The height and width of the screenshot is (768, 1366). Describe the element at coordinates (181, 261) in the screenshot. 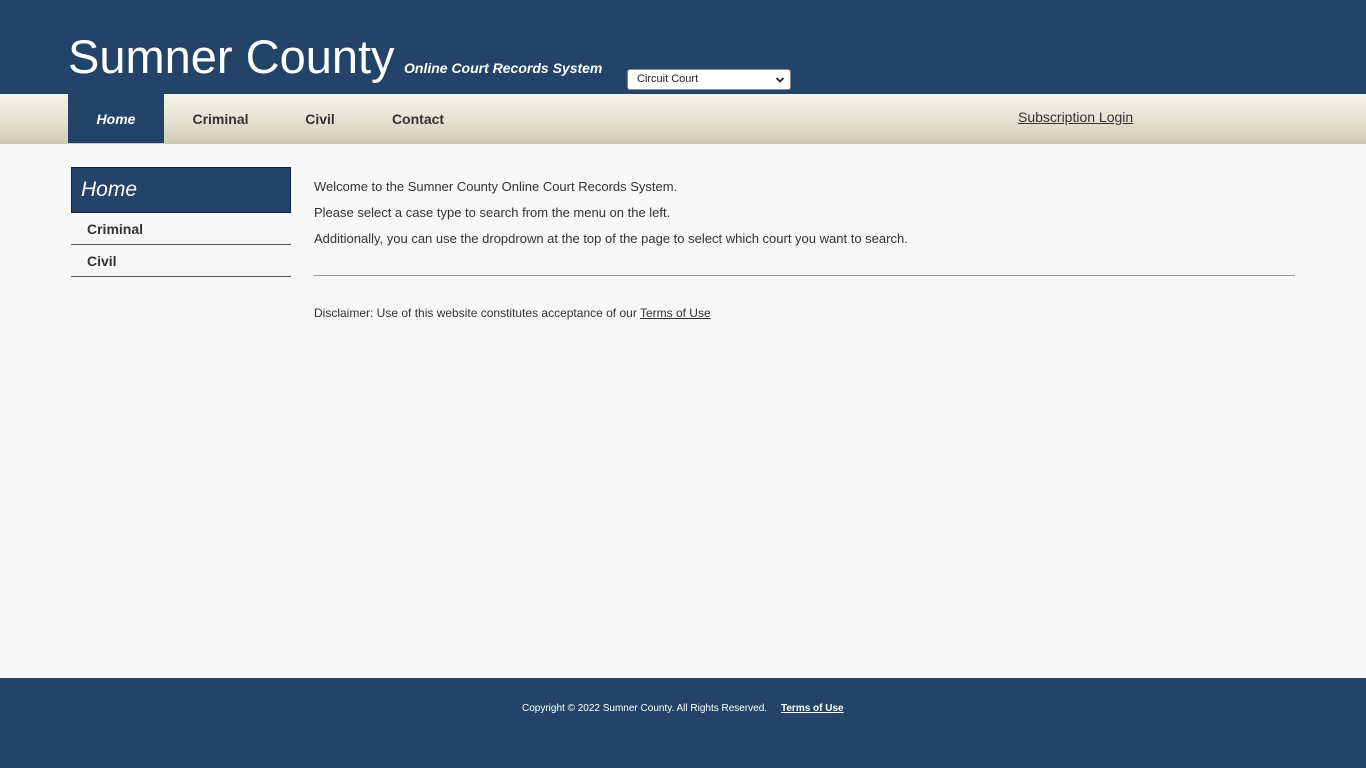

I see `sidebar-item-civil: Civil` at that location.